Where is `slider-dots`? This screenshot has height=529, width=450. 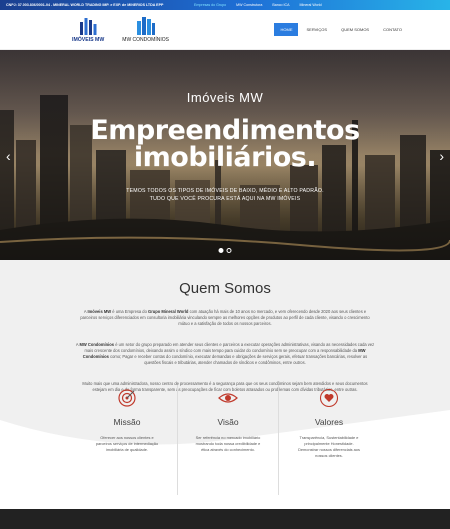 slider-dots is located at coordinates (225, 250).